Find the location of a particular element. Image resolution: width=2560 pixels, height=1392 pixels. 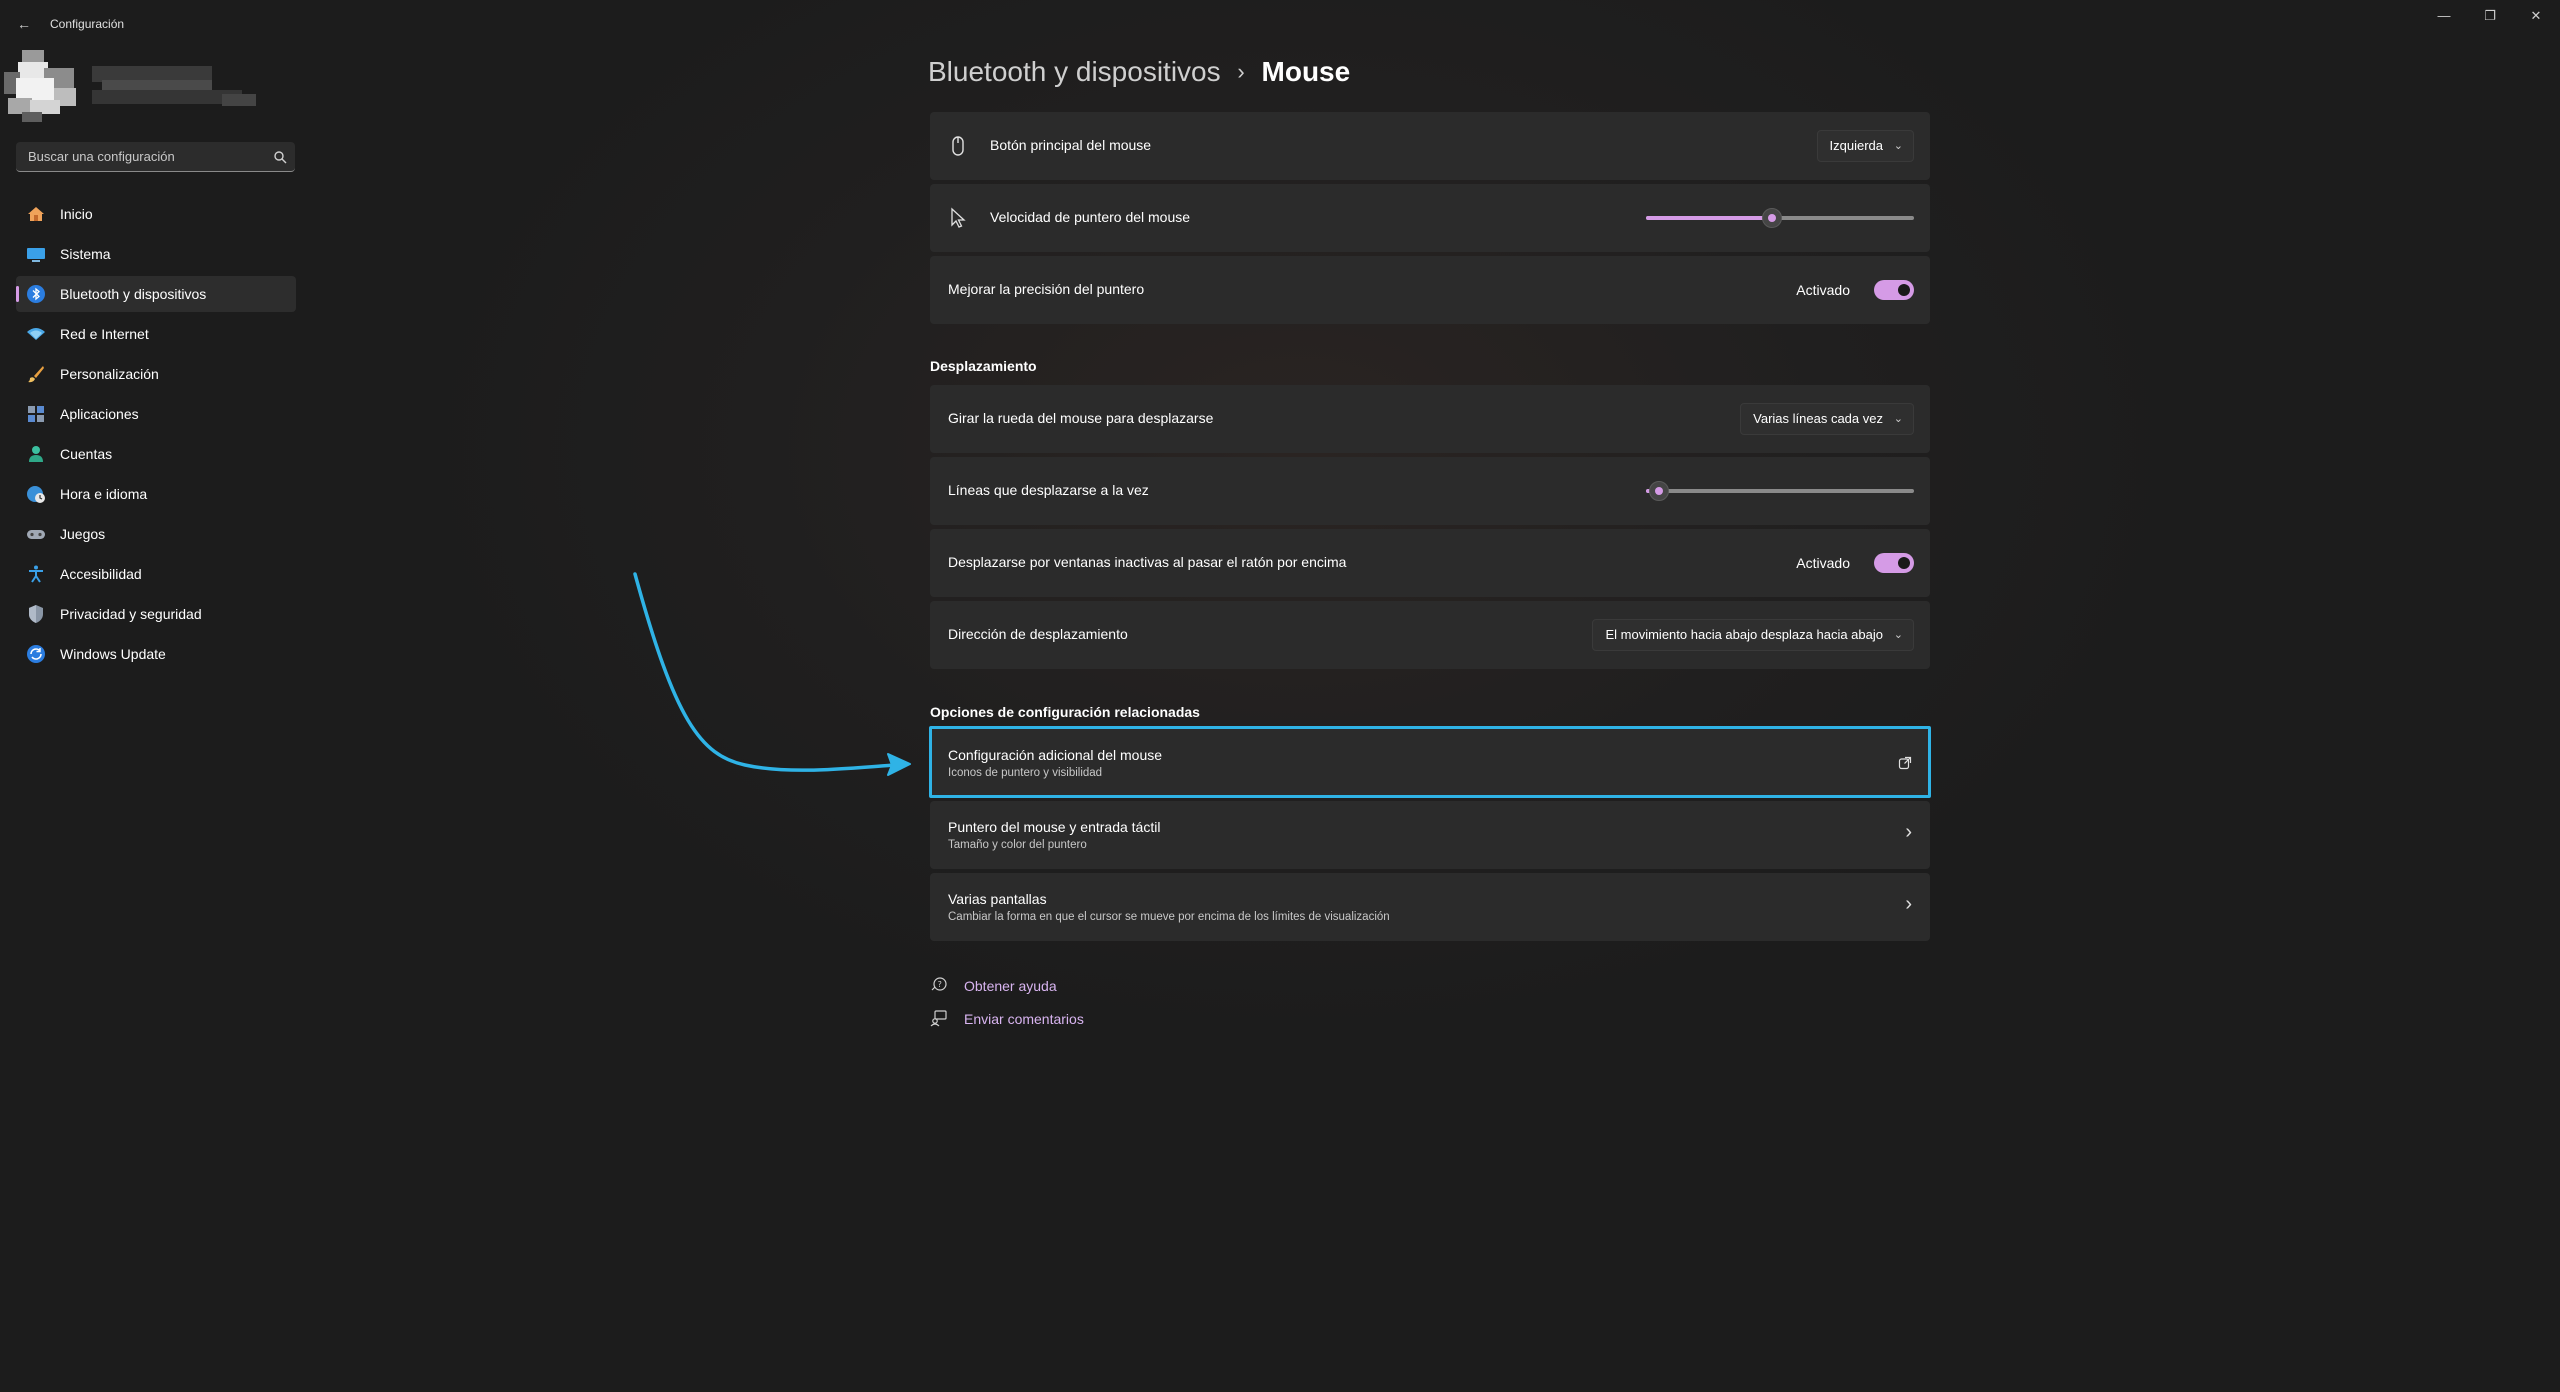

sidebar-item-accesibilidad: Accesibilidad is located at coordinates (156, 574).